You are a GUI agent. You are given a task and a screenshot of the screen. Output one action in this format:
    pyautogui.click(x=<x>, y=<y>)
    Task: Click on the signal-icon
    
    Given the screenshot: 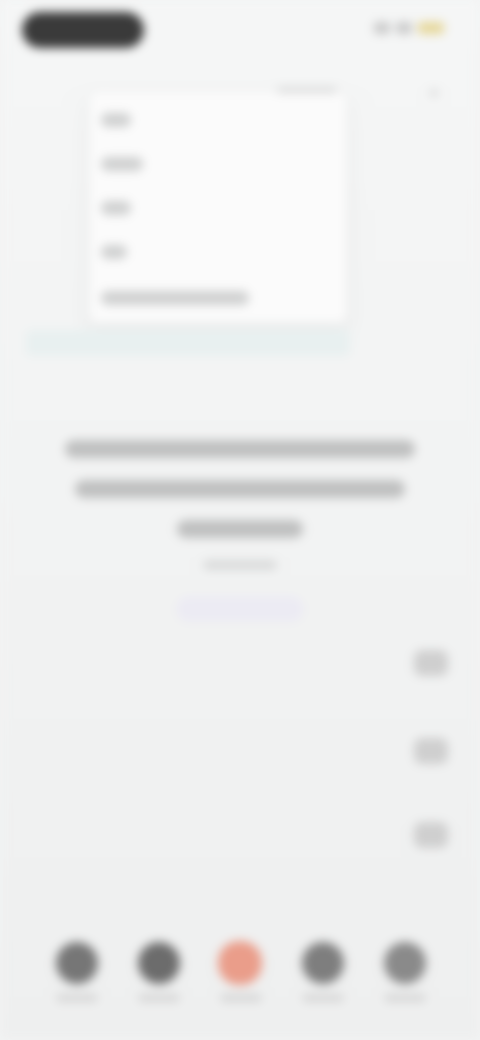 What is the action you would take?
    pyautogui.click(x=382, y=28)
    